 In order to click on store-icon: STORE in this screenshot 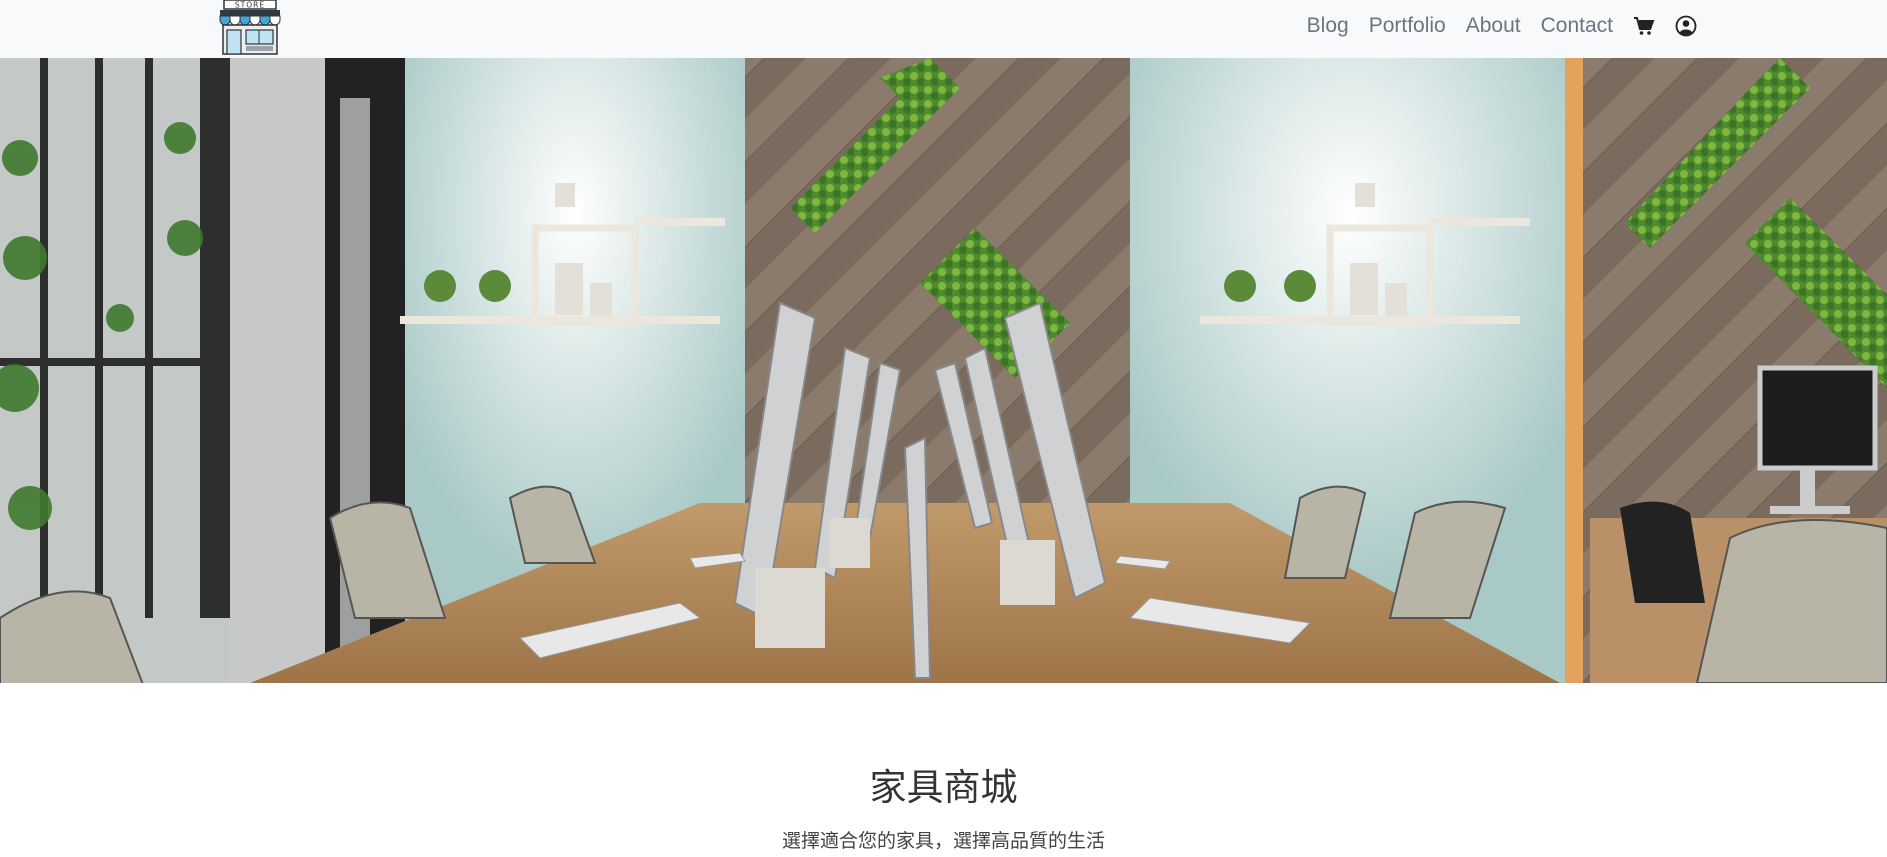, I will do `click(250, 27)`.